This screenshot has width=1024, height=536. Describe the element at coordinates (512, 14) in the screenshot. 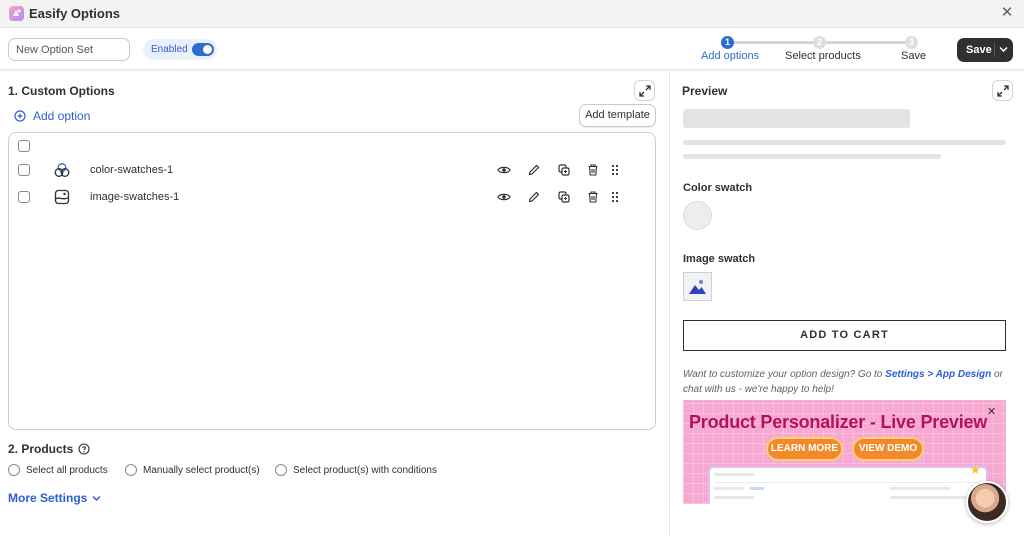

I see `title-bar: Easify Options ✕` at that location.